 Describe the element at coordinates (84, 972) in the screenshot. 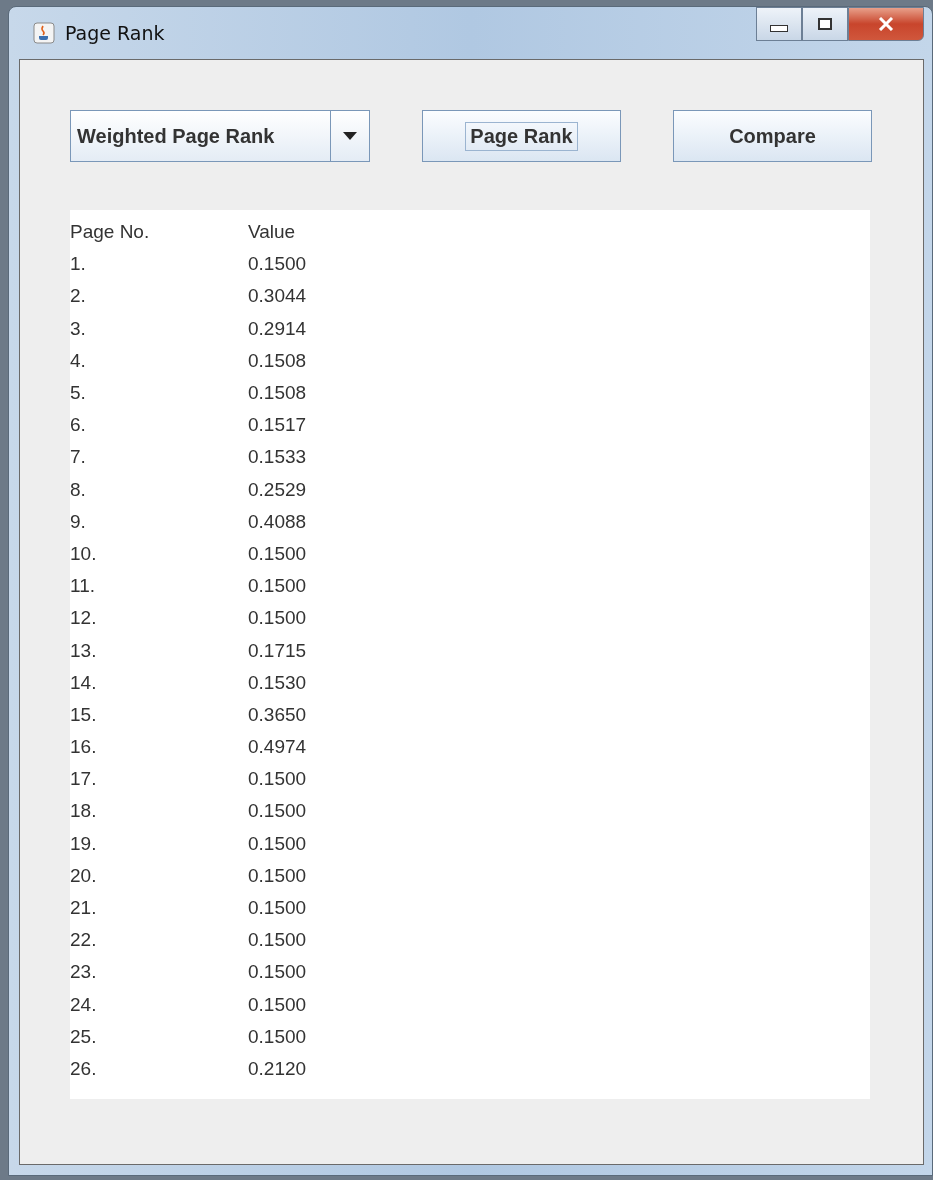

I see `page-number: 23.` at that location.